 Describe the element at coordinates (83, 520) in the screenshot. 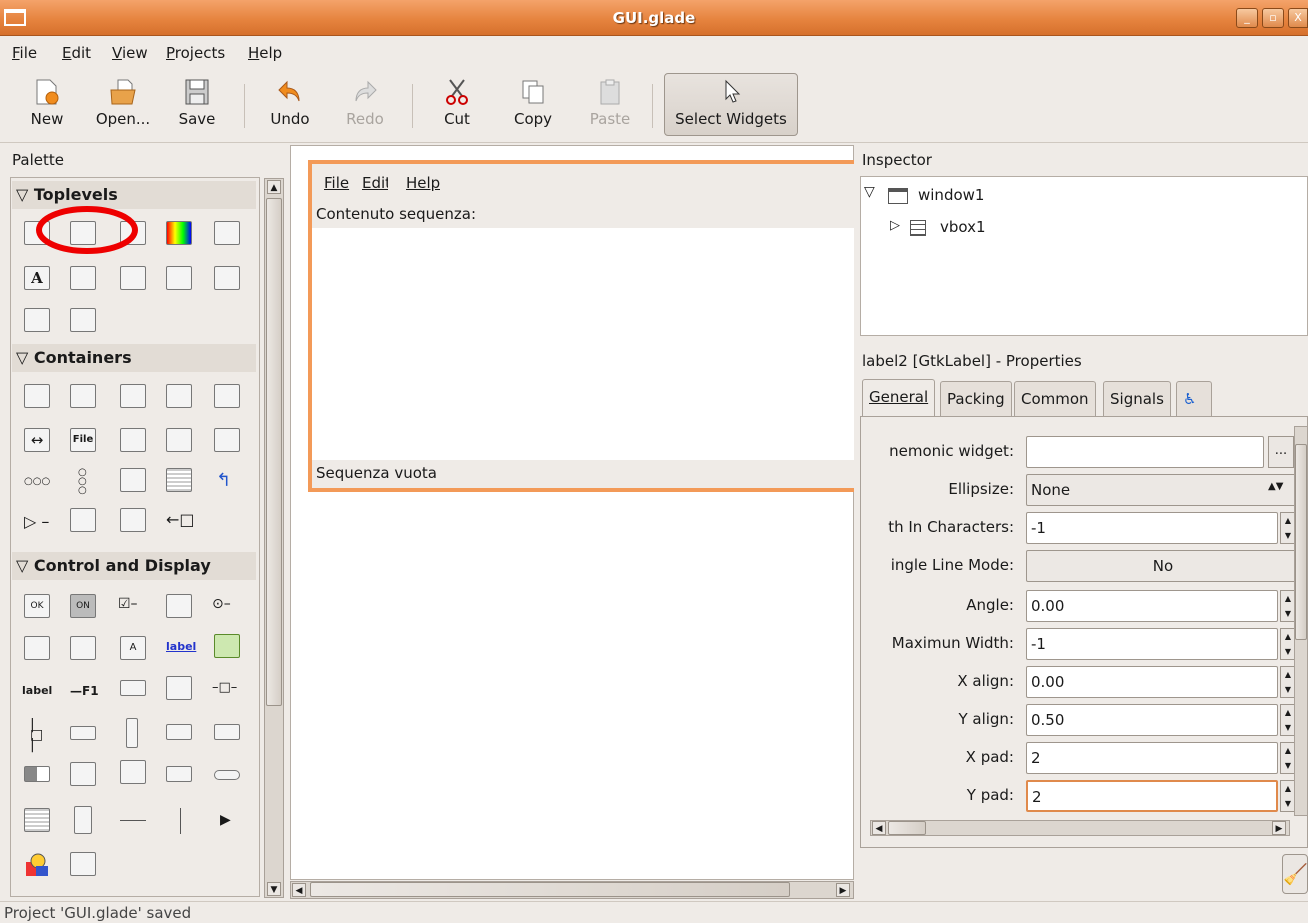

I see `aspect-frame-icon` at that location.